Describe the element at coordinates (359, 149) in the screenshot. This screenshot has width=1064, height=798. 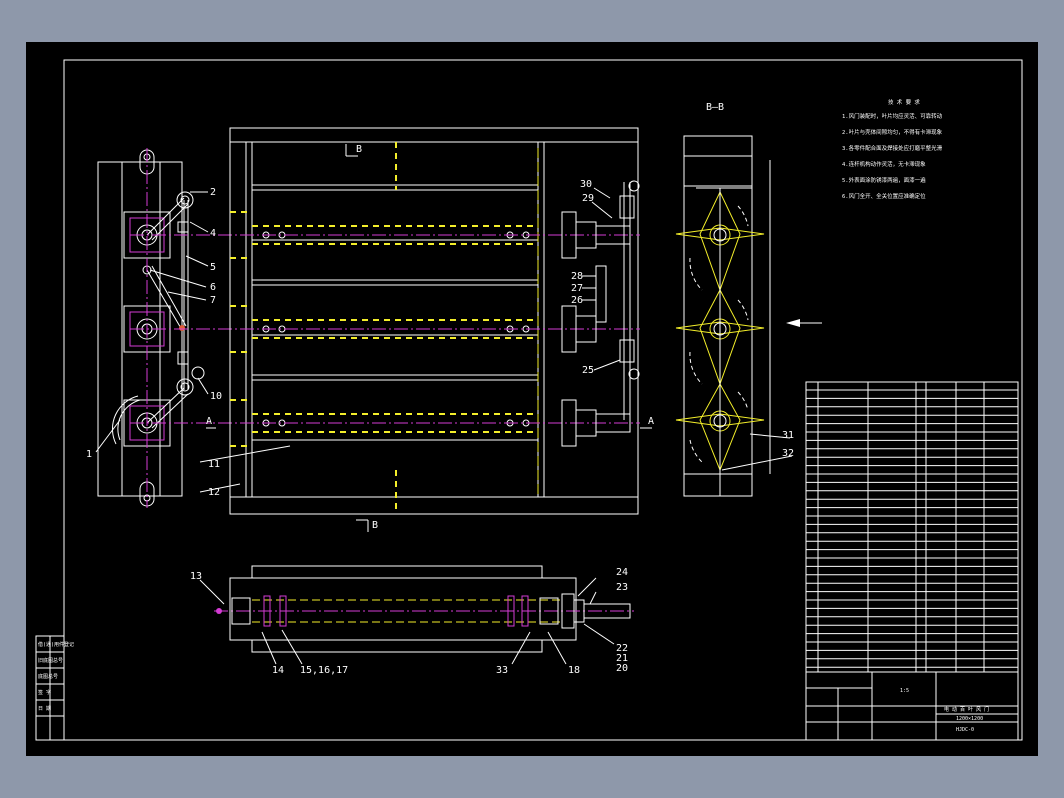
I see `section-mark-b-top: B` at that location.